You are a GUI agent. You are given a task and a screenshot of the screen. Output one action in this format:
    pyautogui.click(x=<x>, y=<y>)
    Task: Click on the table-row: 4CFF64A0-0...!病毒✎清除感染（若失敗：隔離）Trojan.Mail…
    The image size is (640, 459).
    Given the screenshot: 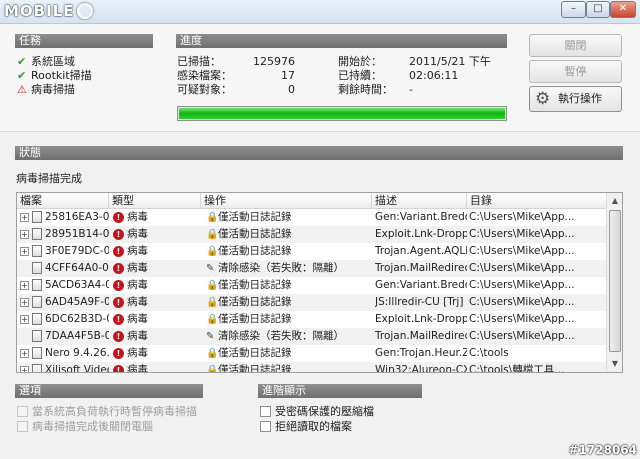 What is the action you would take?
    pyautogui.click(x=312, y=268)
    